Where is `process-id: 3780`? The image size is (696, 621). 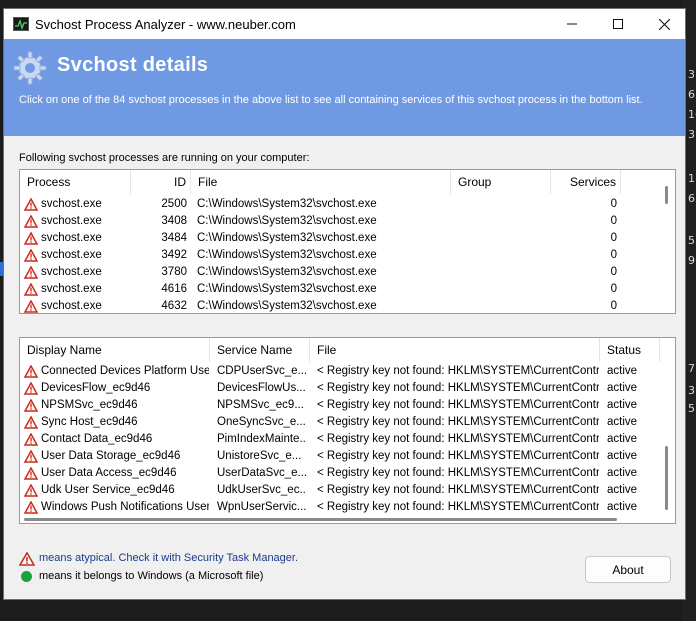
process-id: 3780 is located at coordinates (174, 272).